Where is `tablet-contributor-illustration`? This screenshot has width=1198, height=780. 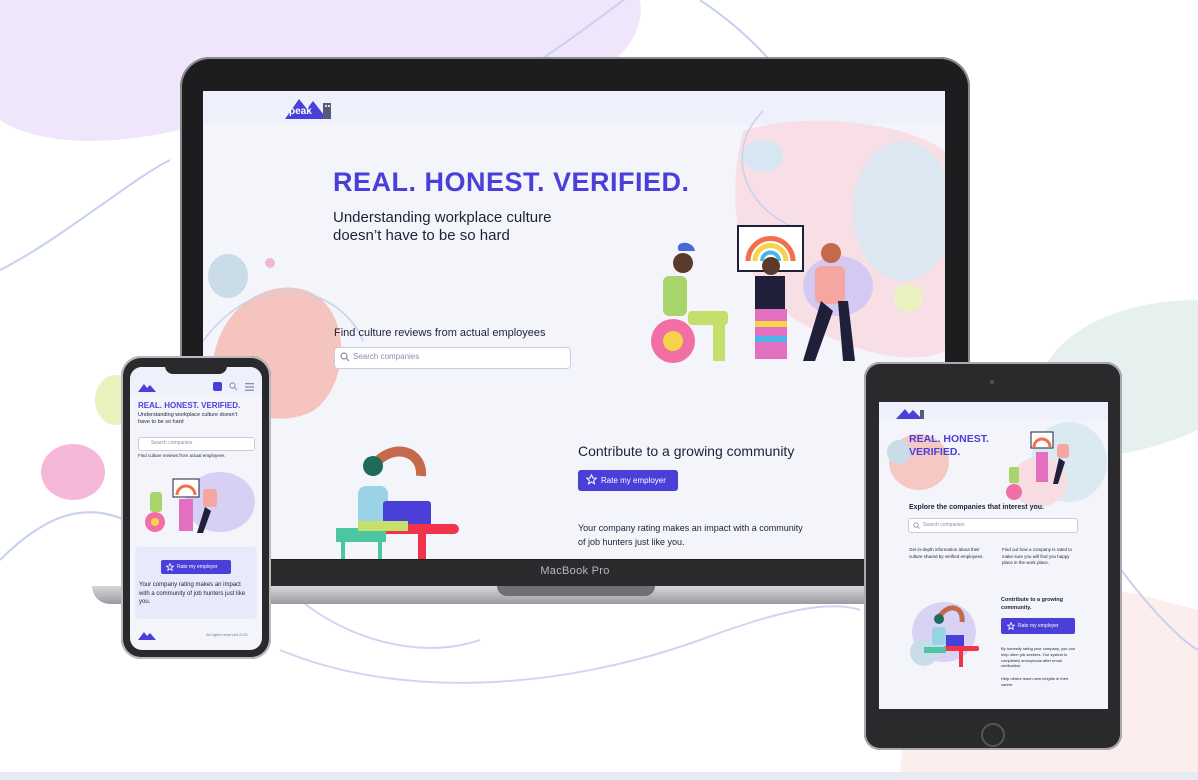
tablet-contributor-illustration is located at coordinates (944, 634).